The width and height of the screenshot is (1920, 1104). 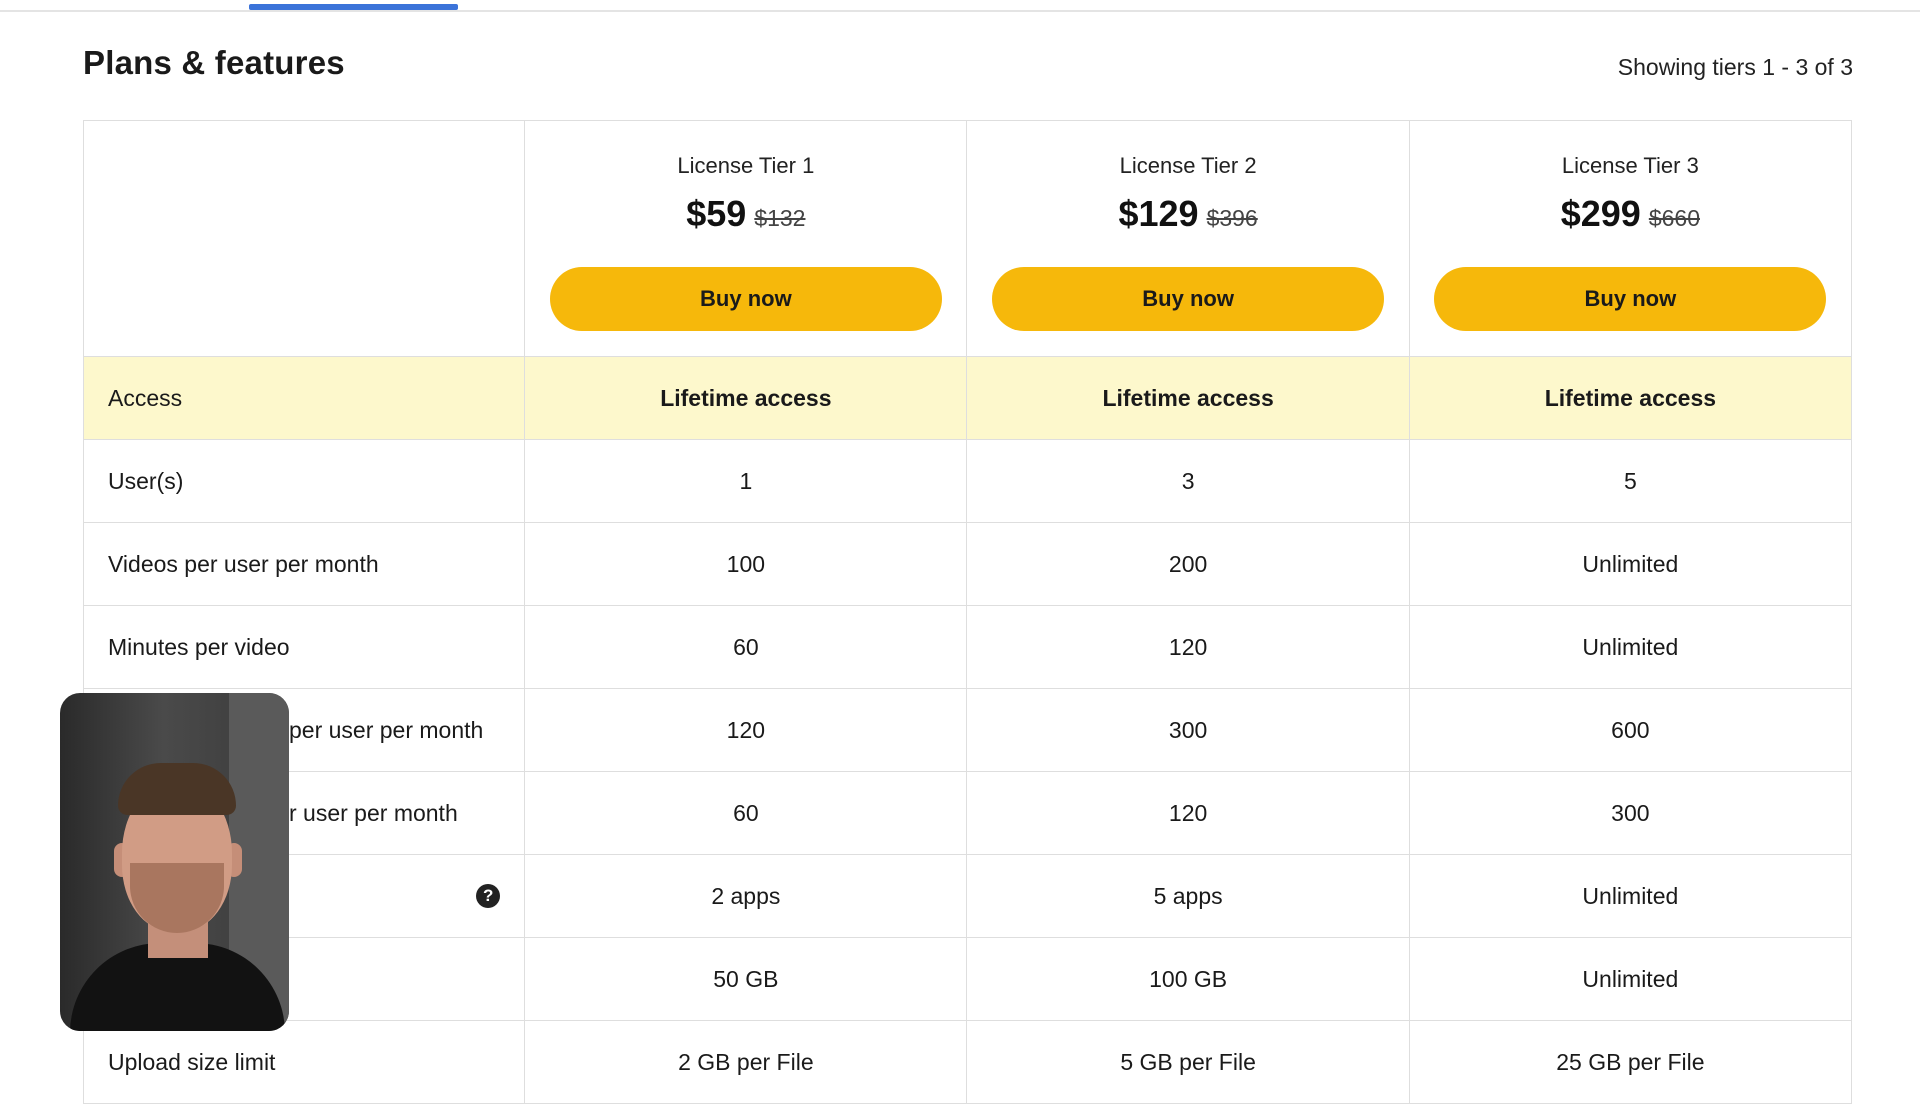 What do you see at coordinates (1188, 299) in the screenshot?
I see `buy-now-button-tier-2: Buy now` at bounding box center [1188, 299].